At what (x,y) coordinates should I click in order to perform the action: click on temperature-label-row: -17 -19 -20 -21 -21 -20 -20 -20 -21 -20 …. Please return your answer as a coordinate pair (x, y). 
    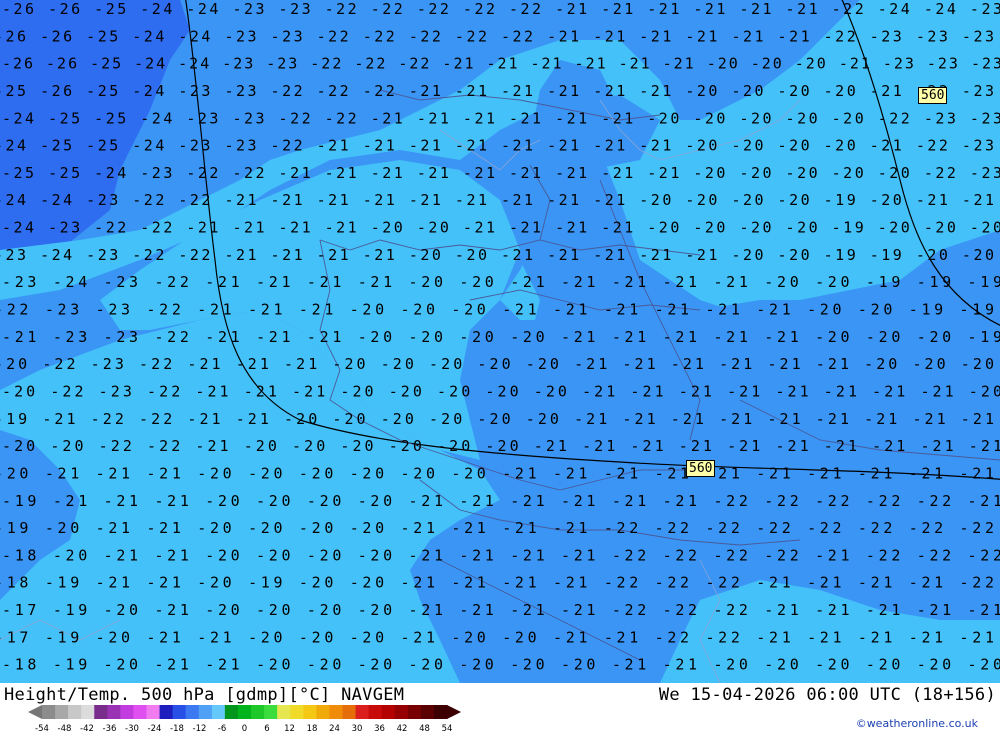
    Looking at the image, I should click on (497, 637).